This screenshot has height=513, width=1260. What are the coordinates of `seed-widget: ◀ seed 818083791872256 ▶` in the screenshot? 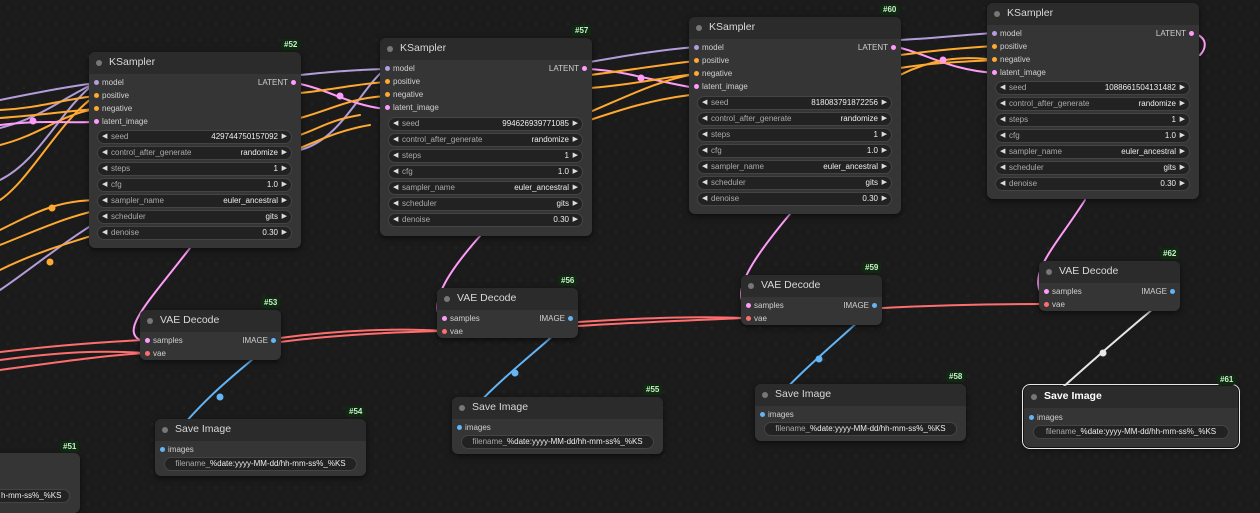 It's located at (794, 103).